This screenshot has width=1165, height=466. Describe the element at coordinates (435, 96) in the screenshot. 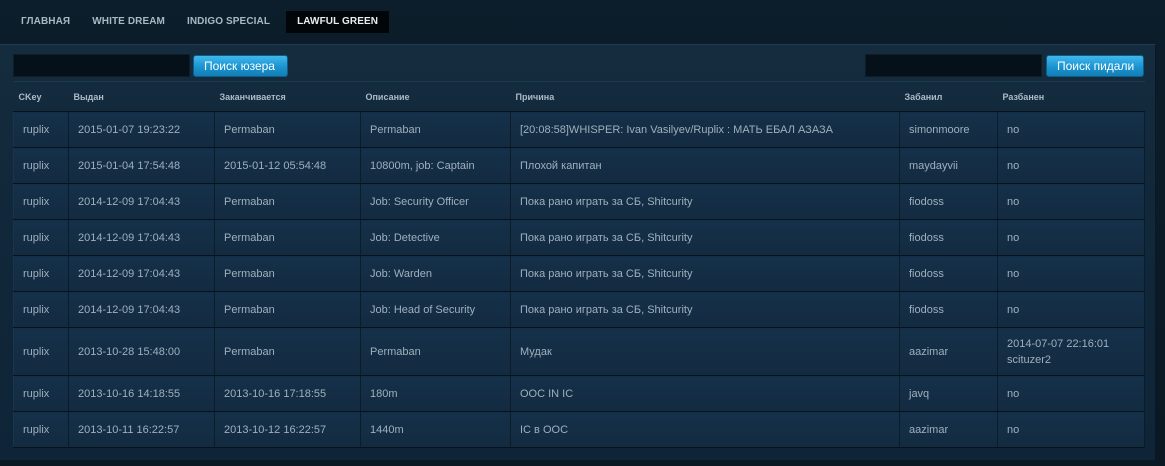

I see `column-header-description: Описание` at that location.